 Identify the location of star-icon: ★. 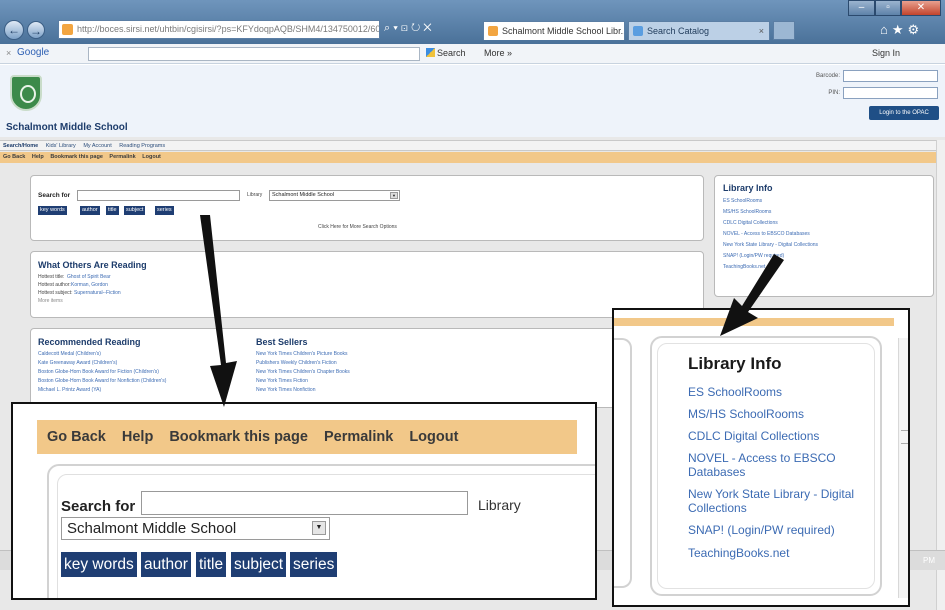
(900, 29).